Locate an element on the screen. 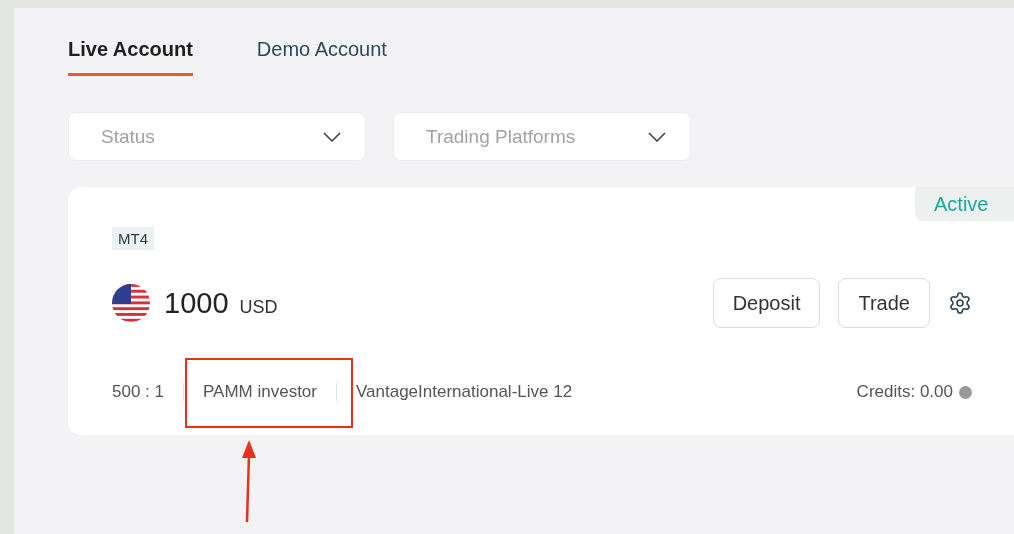 The image size is (1014, 534). flag-icon is located at coordinates (131, 303).